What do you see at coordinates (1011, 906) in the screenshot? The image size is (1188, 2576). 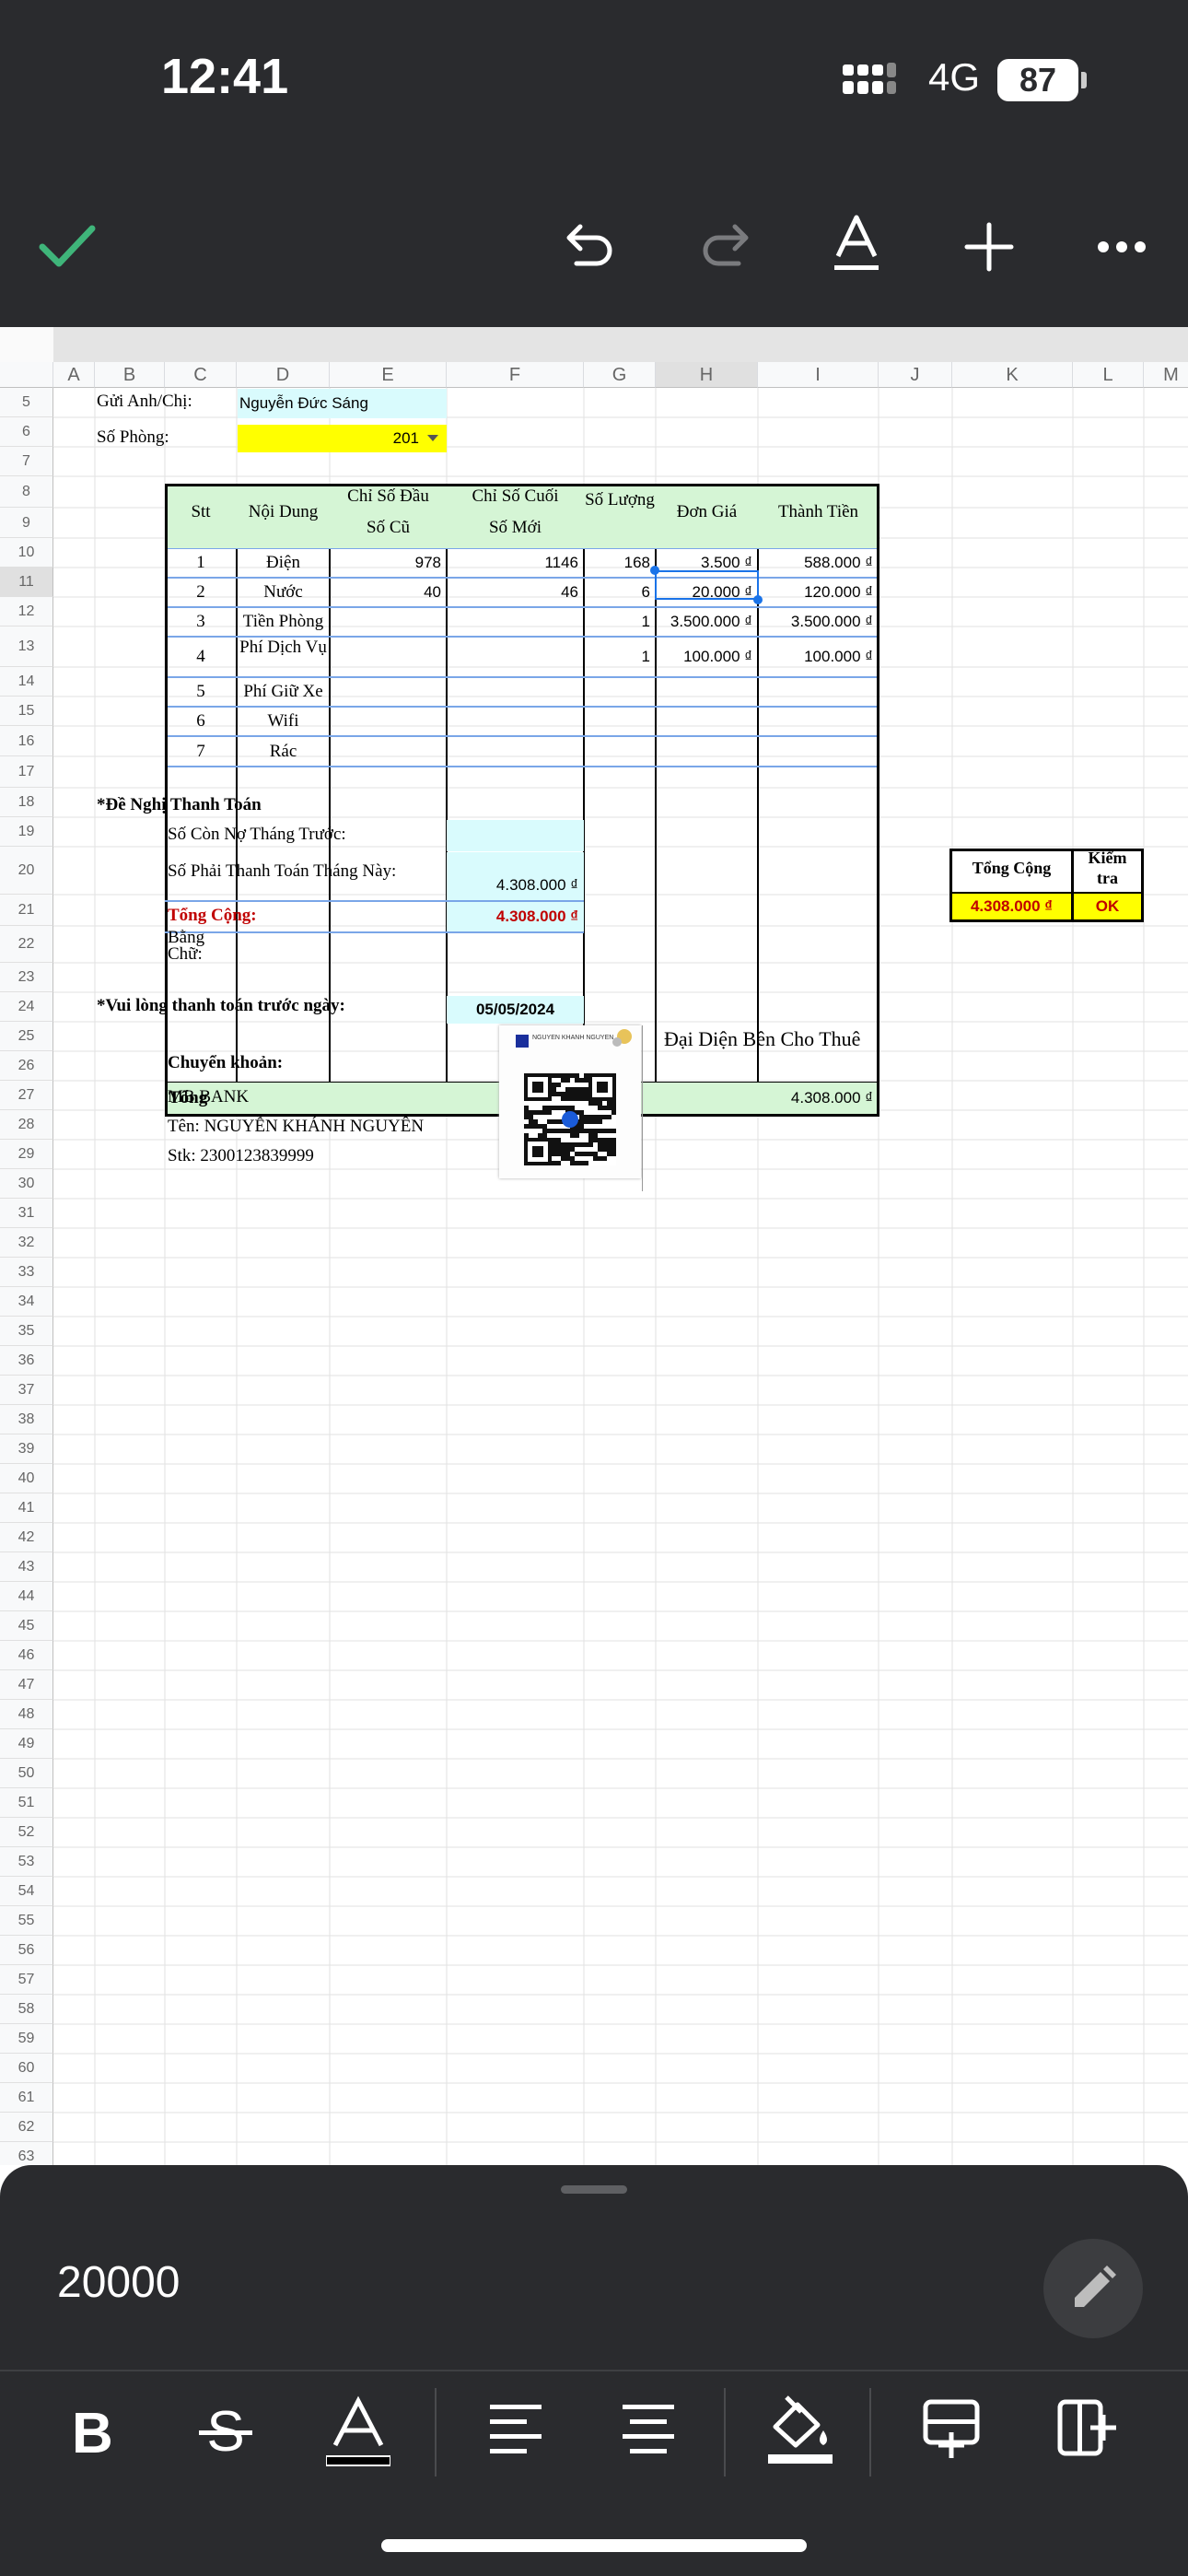 I see `check-total-value: 4.308.000 ₫` at bounding box center [1011, 906].